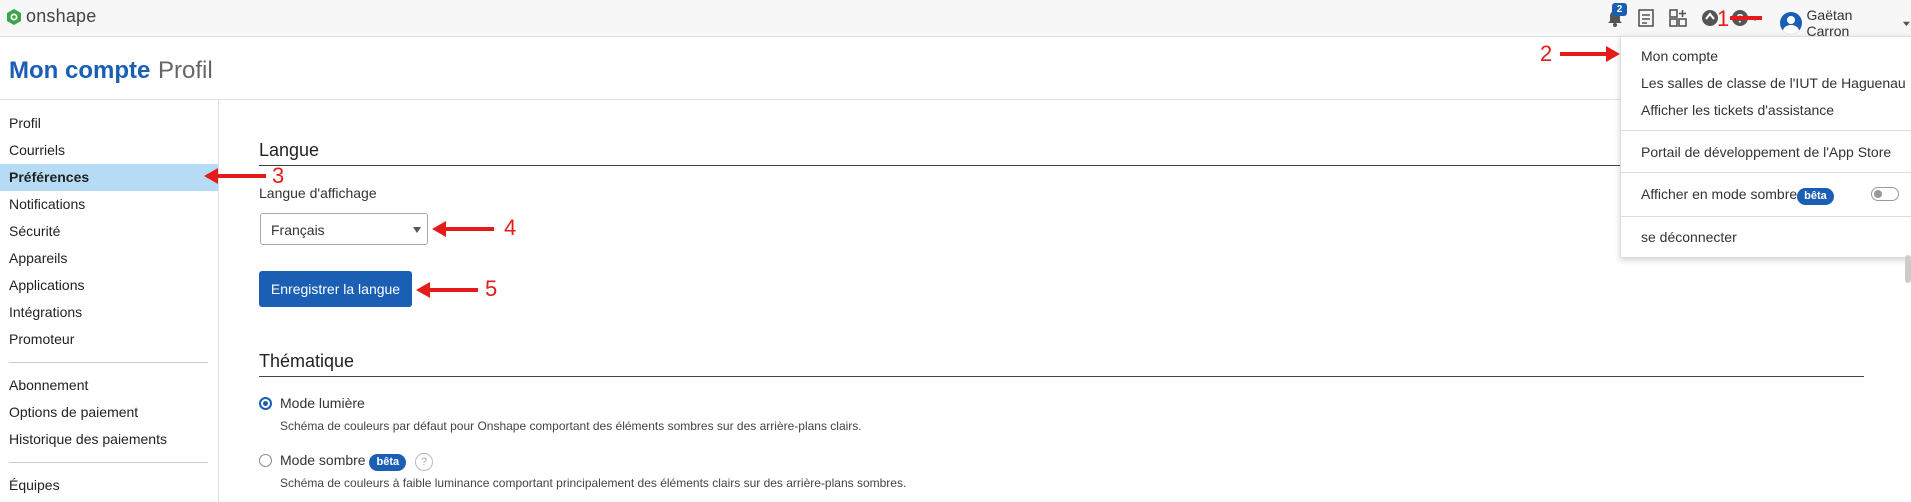 This screenshot has height=502, width=1911. I want to click on sidebar-item-historique-paiements: Historique des paiements, so click(109, 439).